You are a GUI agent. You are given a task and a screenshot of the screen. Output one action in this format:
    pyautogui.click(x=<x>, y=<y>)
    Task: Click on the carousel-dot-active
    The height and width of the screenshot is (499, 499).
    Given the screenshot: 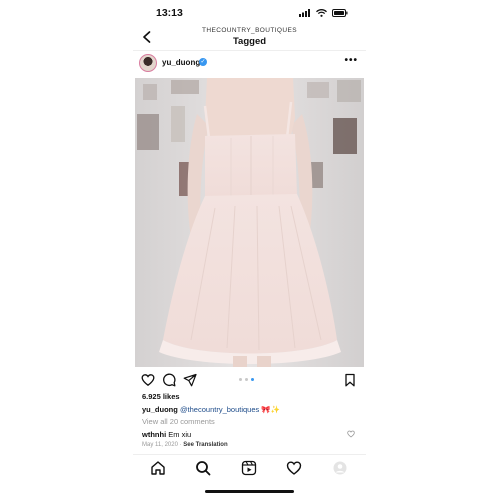 What is the action you would take?
    pyautogui.click(x=252, y=379)
    